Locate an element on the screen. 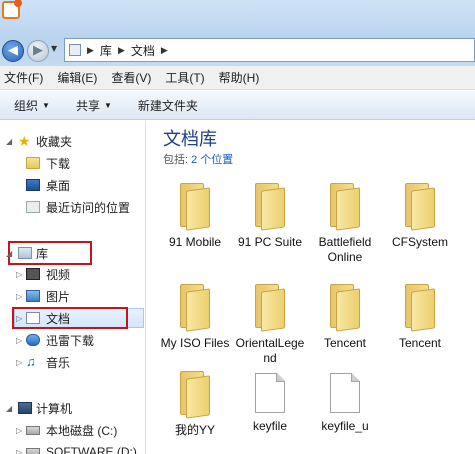 Image resolution: width=475 pixels, height=454 pixels. item-label: keyfile is located at coordinates (269, 426).